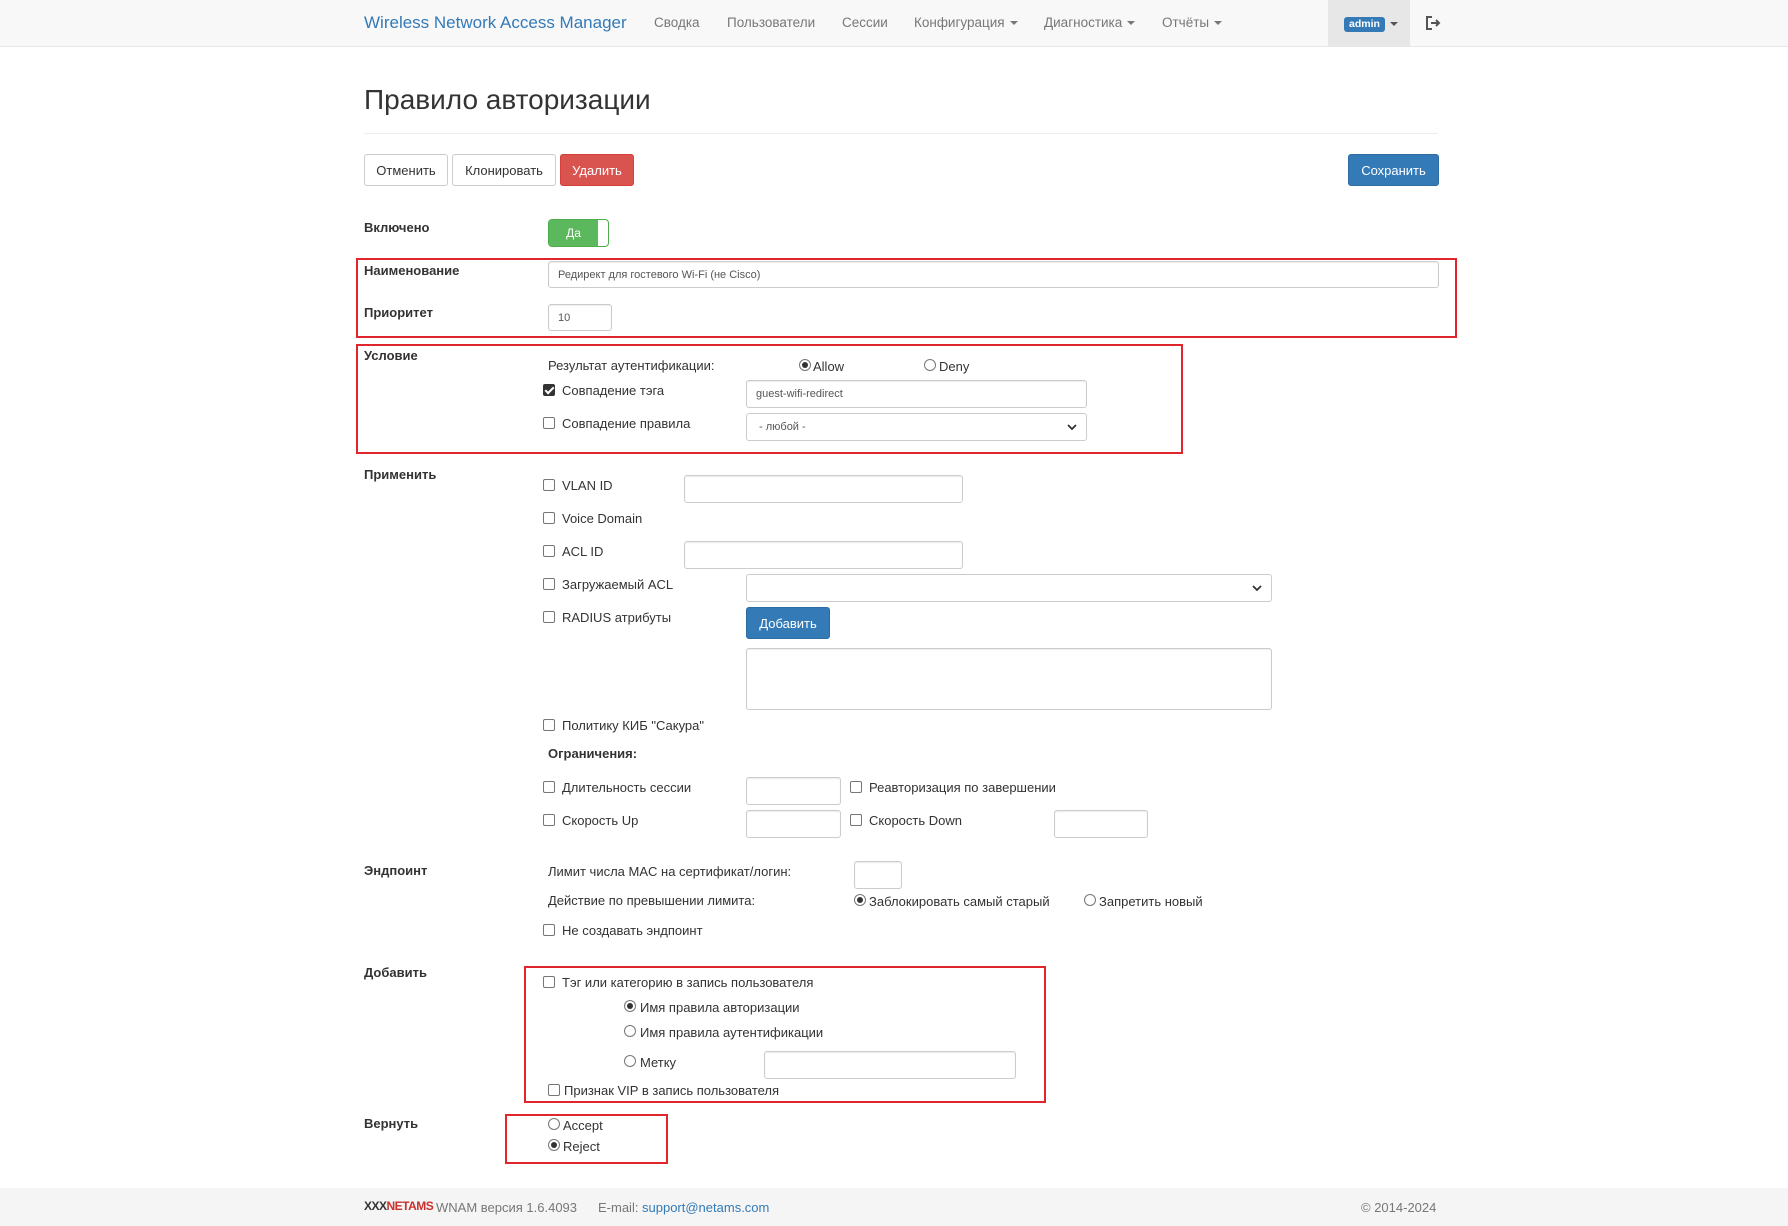 The image size is (1788, 1226). I want to click on condition-label: Условие, so click(391, 355).